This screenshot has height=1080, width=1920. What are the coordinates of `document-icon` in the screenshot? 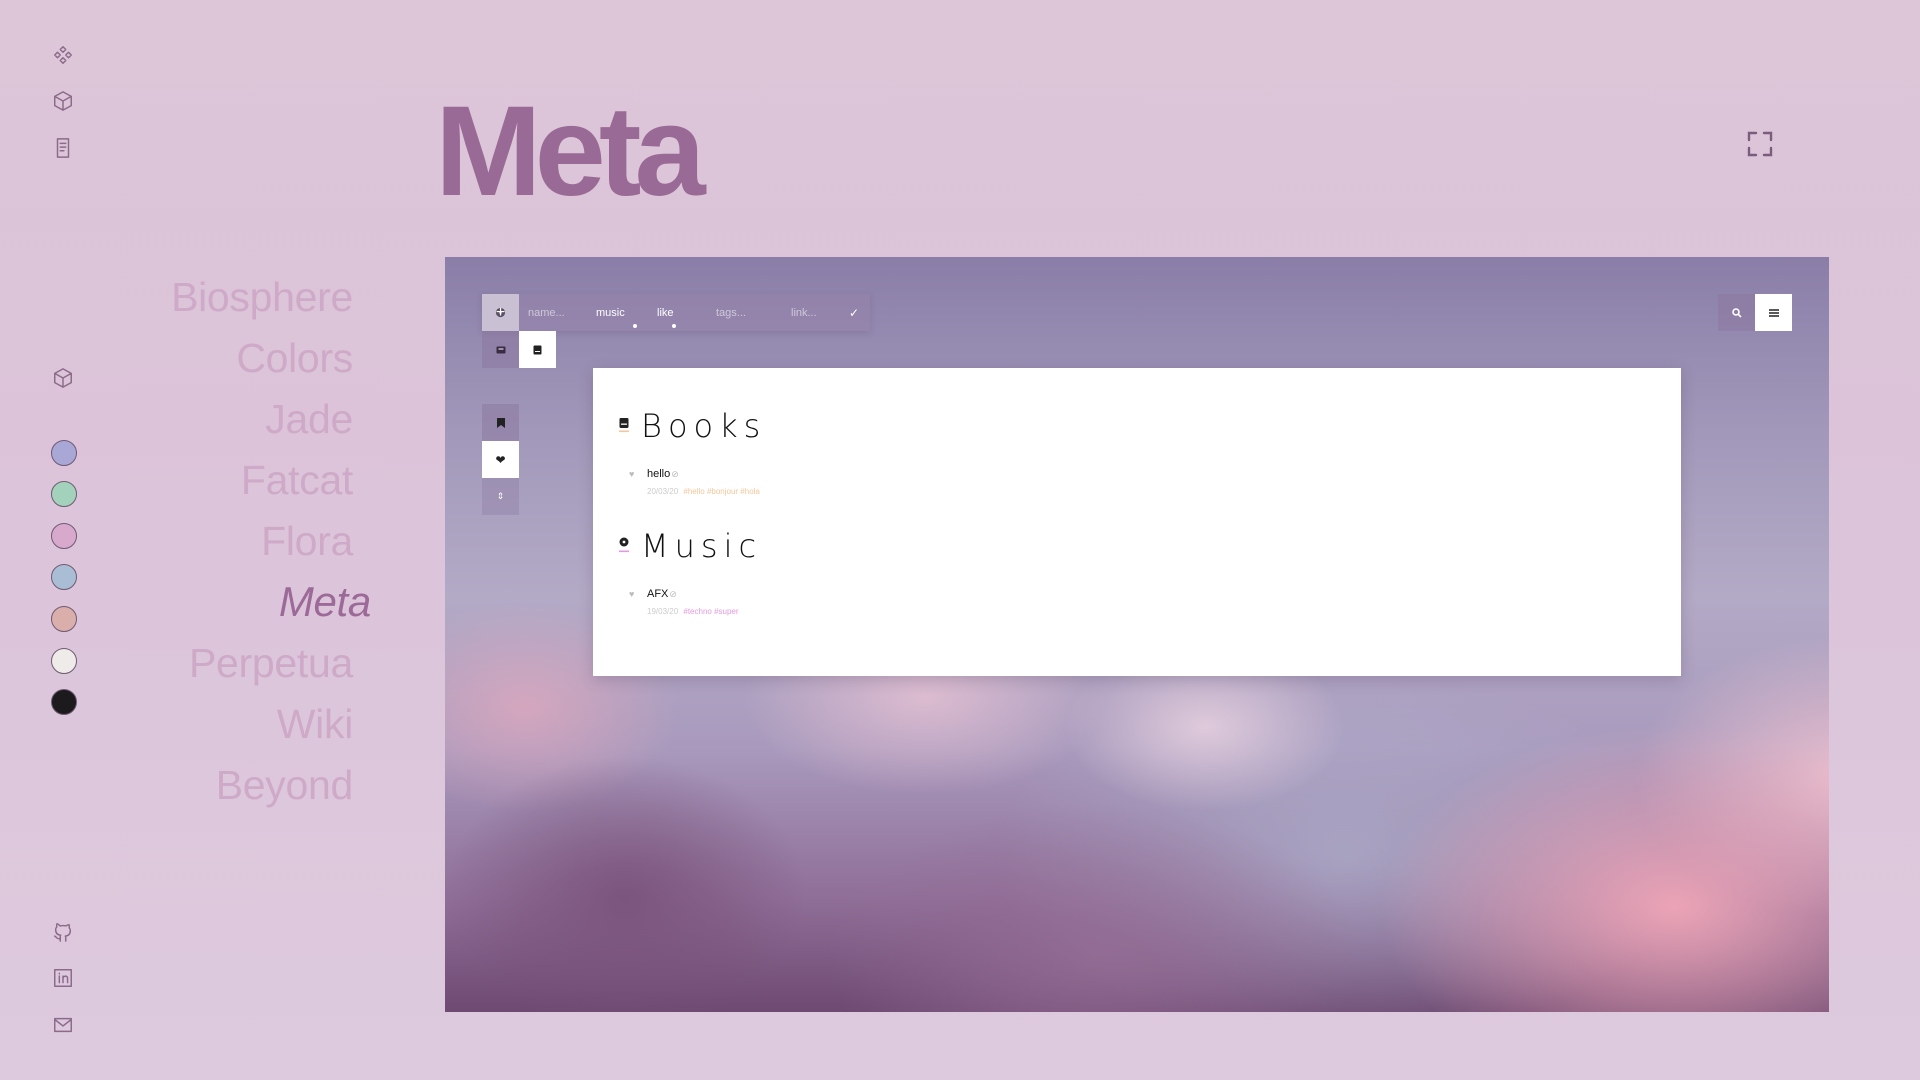 It's located at (63, 148).